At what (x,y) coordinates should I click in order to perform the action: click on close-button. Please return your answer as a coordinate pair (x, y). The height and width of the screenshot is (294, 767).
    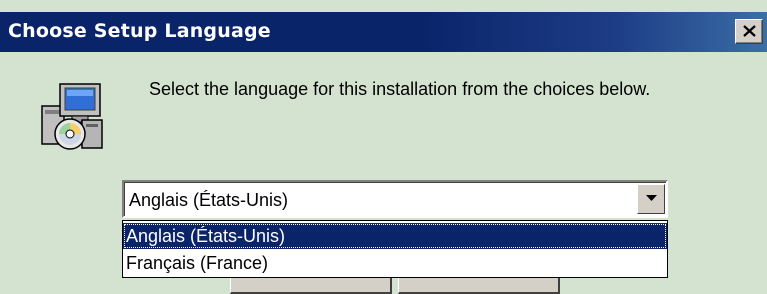
    Looking at the image, I should click on (749, 31).